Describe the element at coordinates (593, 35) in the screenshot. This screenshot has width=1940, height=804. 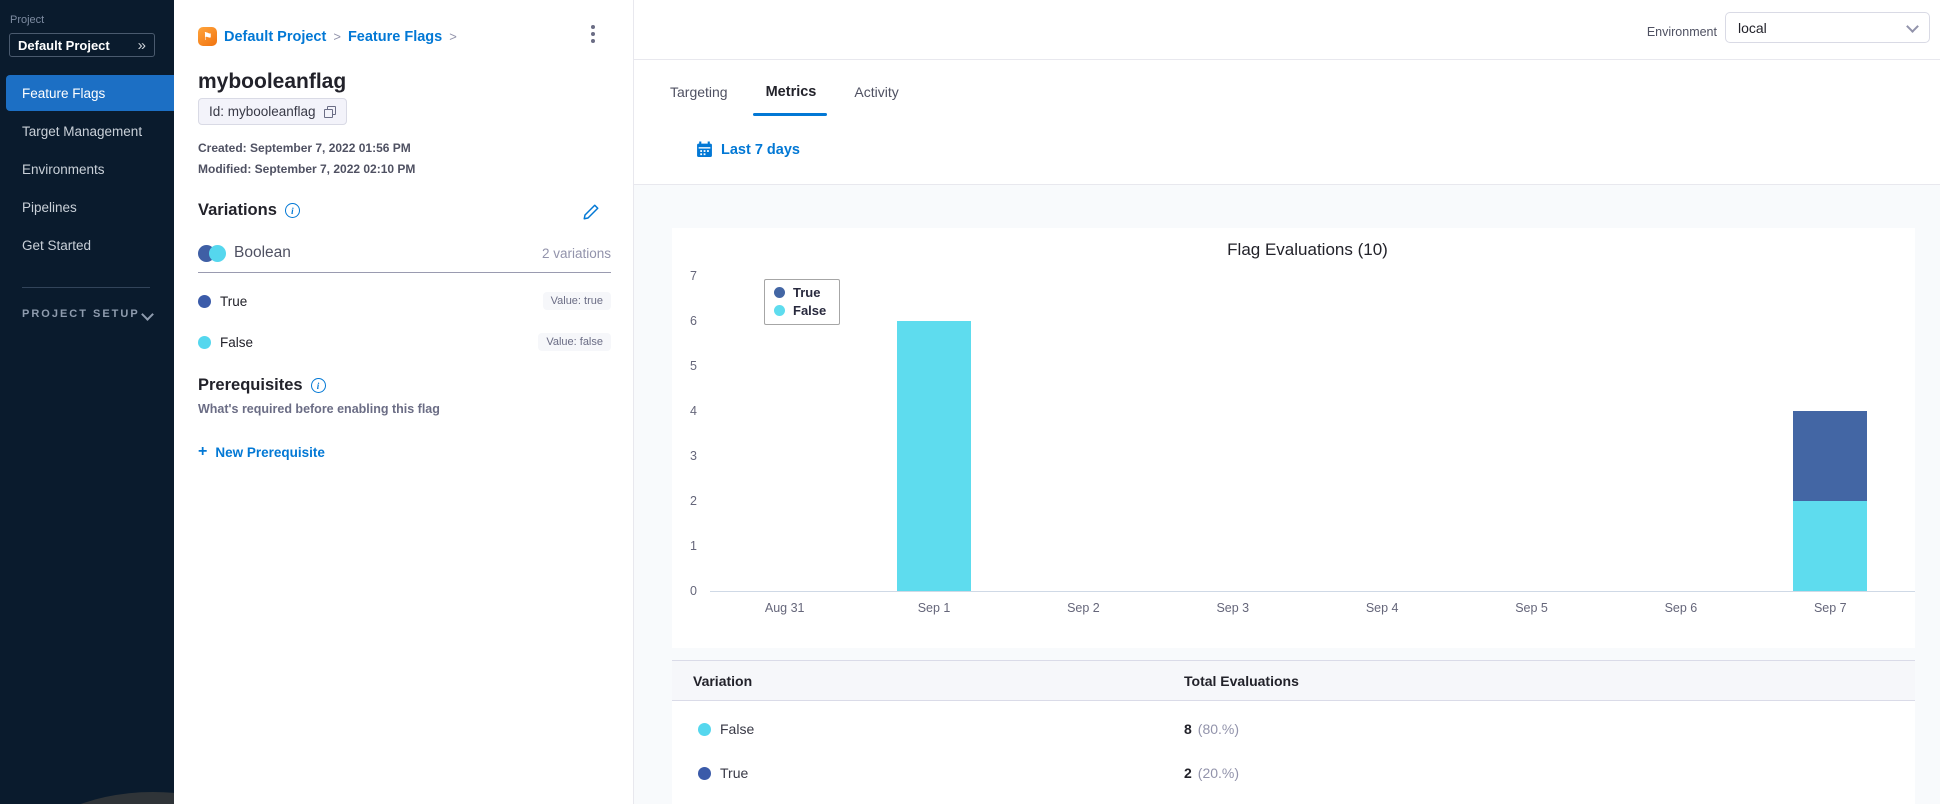
I see `flag-options-menu-button` at that location.